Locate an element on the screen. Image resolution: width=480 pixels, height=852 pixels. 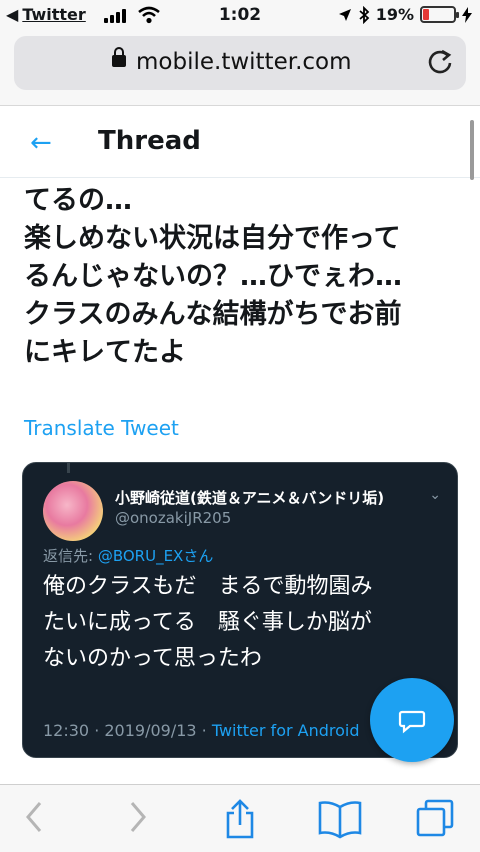
address-bar: mobile.twitter.com is located at coordinates (240, 63).